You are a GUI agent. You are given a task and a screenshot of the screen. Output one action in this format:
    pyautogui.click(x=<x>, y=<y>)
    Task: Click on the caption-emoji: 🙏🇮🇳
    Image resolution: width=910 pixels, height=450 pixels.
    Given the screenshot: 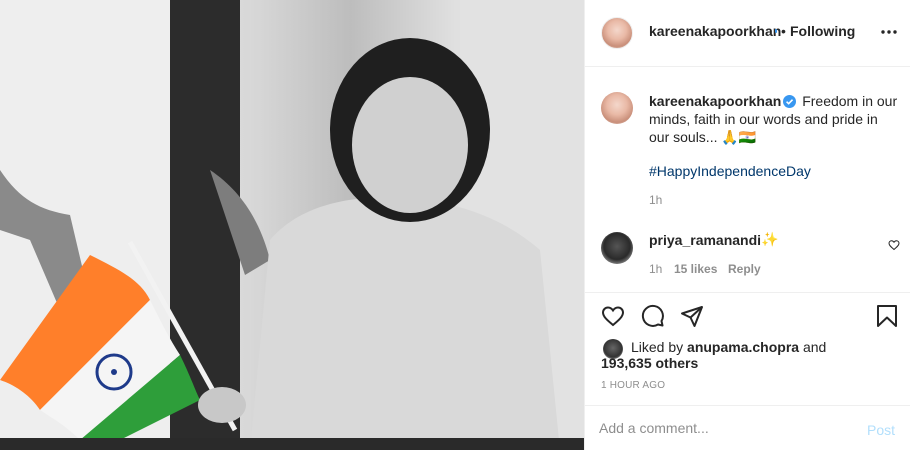 What is the action you would take?
    pyautogui.click(x=739, y=137)
    